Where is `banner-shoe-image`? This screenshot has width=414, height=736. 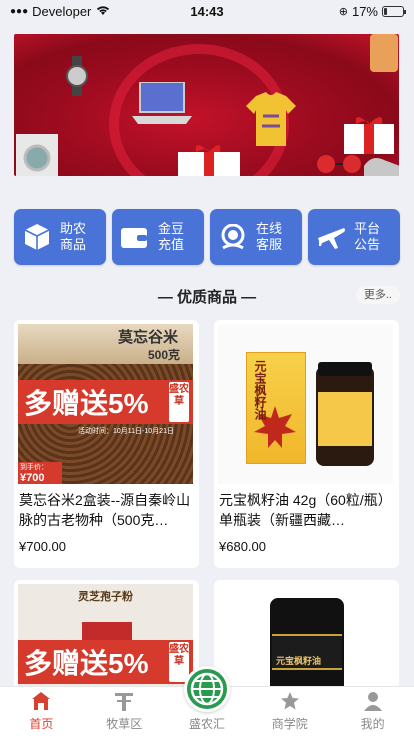
banner-shoe-image is located at coordinates (381, 167).